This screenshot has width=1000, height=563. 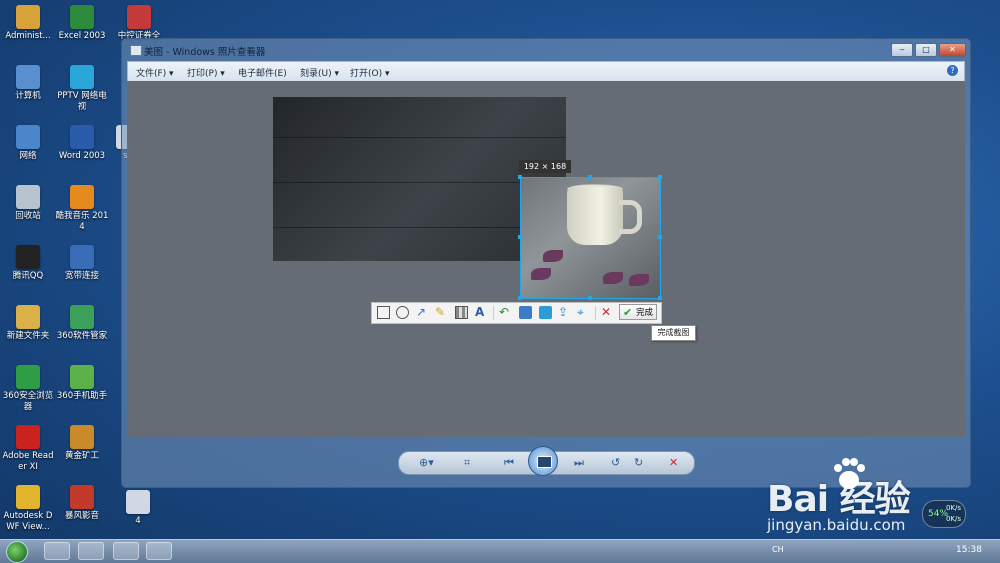 What do you see at coordinates (28, 96) in the screenshot?
I see `desktop-icon-label: 计算机` at bounding box center [28, 96].